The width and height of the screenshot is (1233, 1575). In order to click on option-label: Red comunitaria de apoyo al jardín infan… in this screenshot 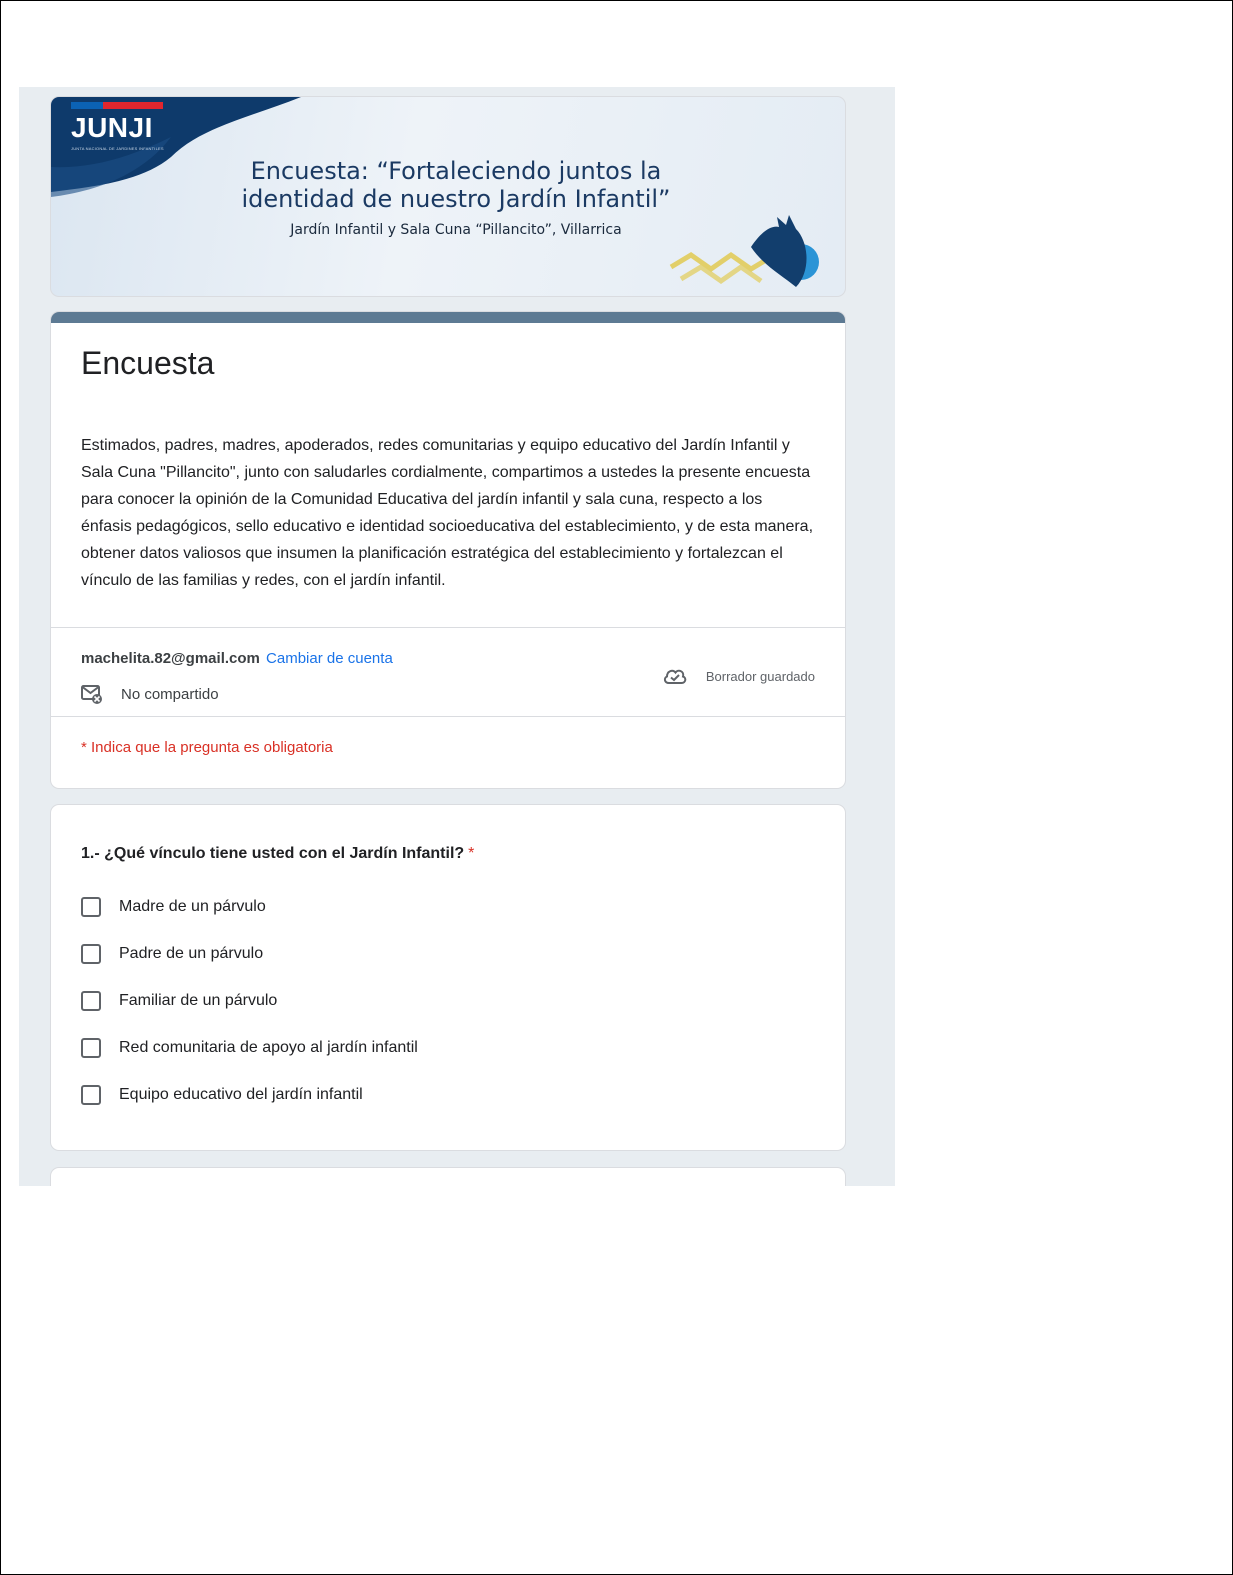, I will do `click(268, 1047)`.